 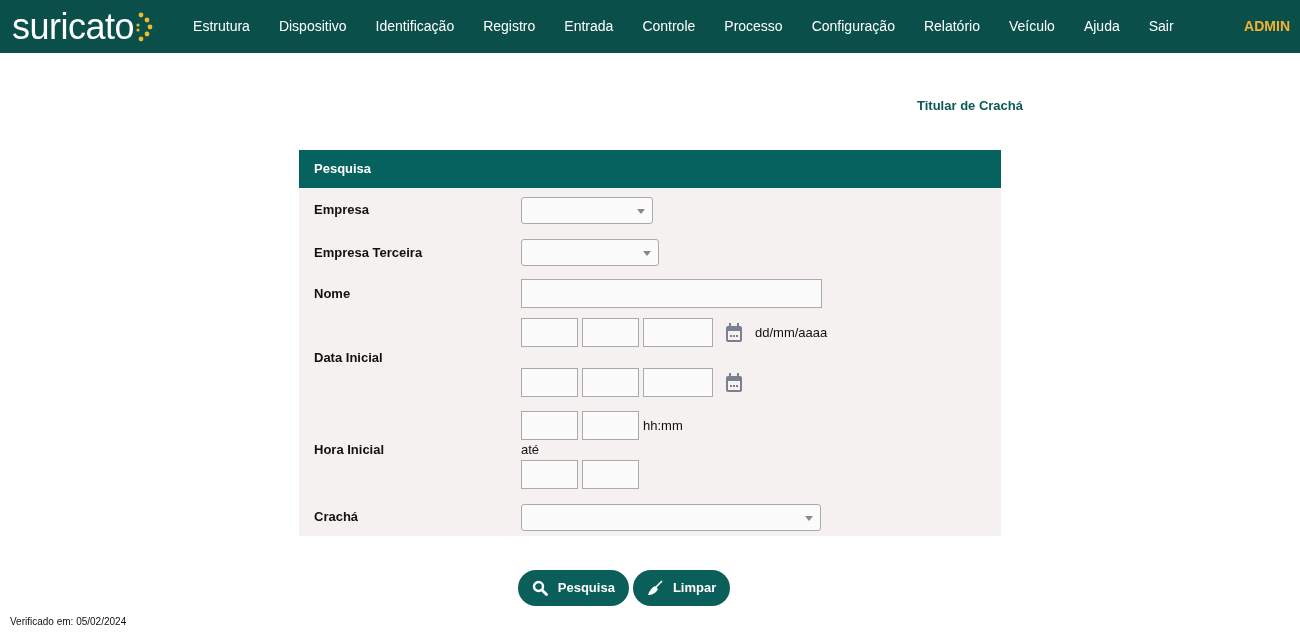 I want to click on menu-item: Dispositivo, so click(x=312, y=26).